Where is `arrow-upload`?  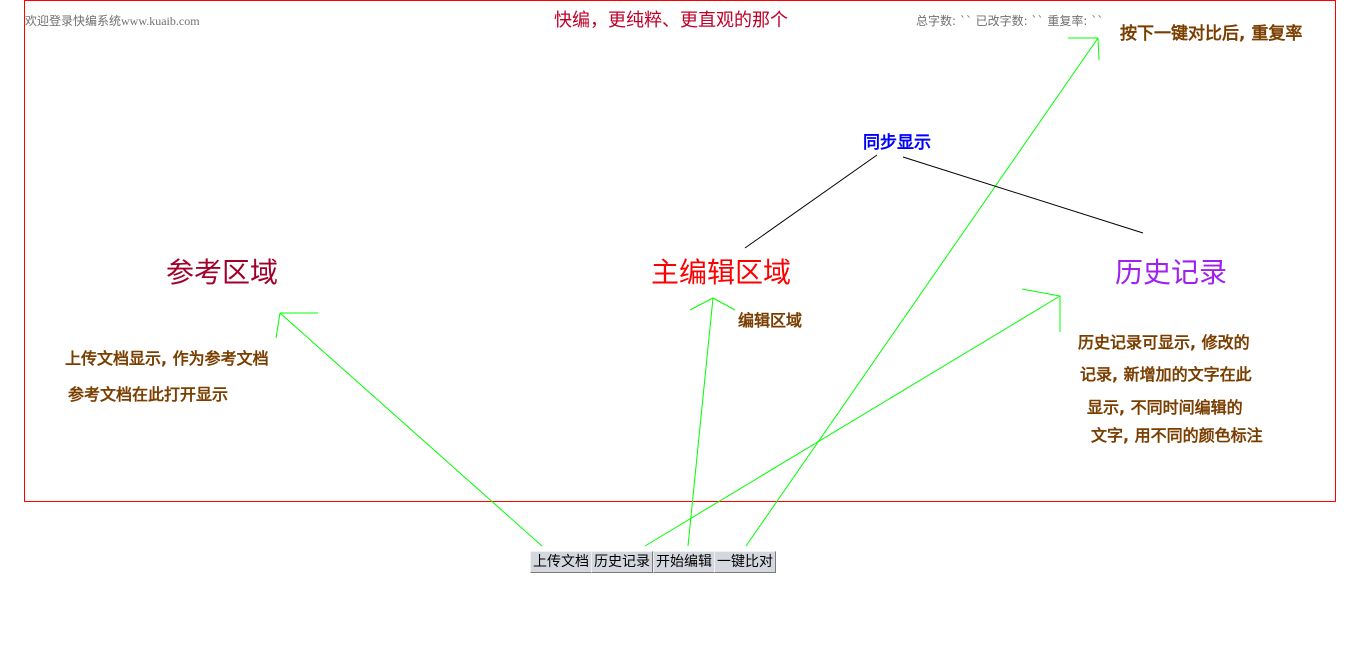 arrow-upload is located at coordinates (409, 429).